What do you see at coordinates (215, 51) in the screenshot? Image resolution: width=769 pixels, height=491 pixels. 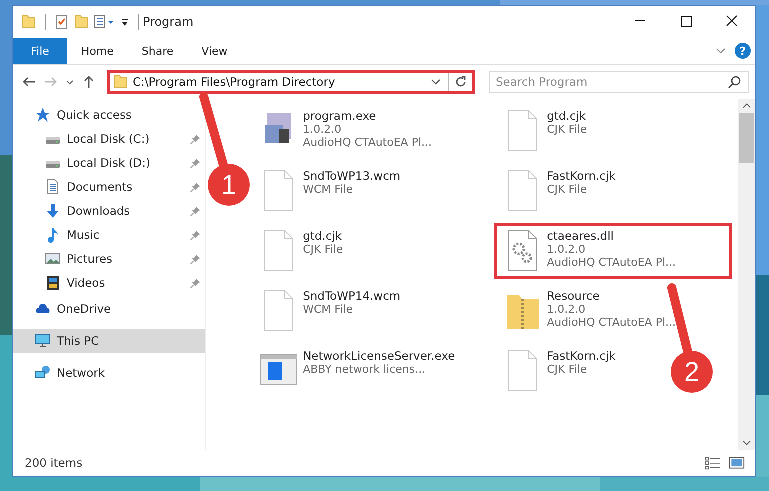 I see `ribbon-tab: View` at bounding box center [215, 51].